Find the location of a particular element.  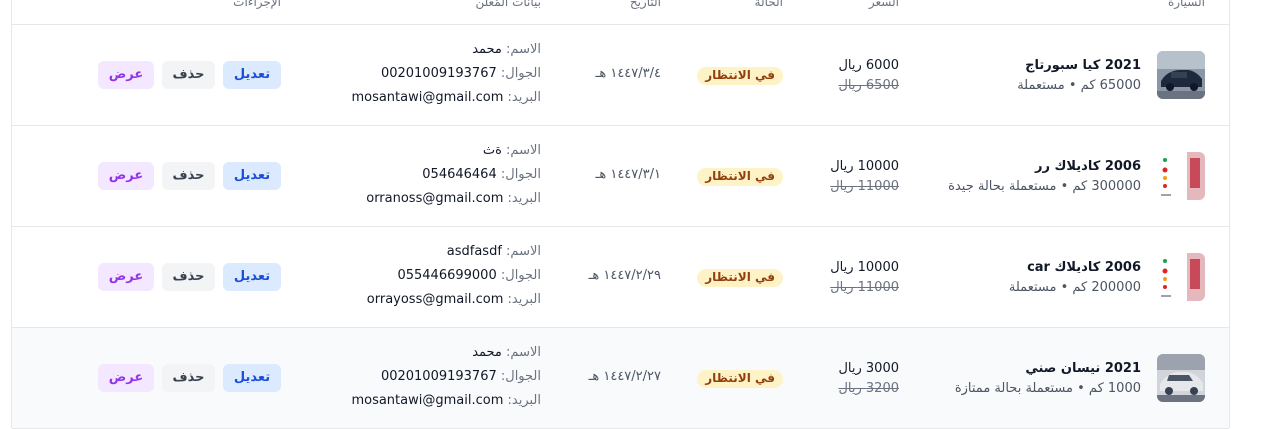

car-title: 2006 كاديلاك car is located at coordinates (1084, 267).